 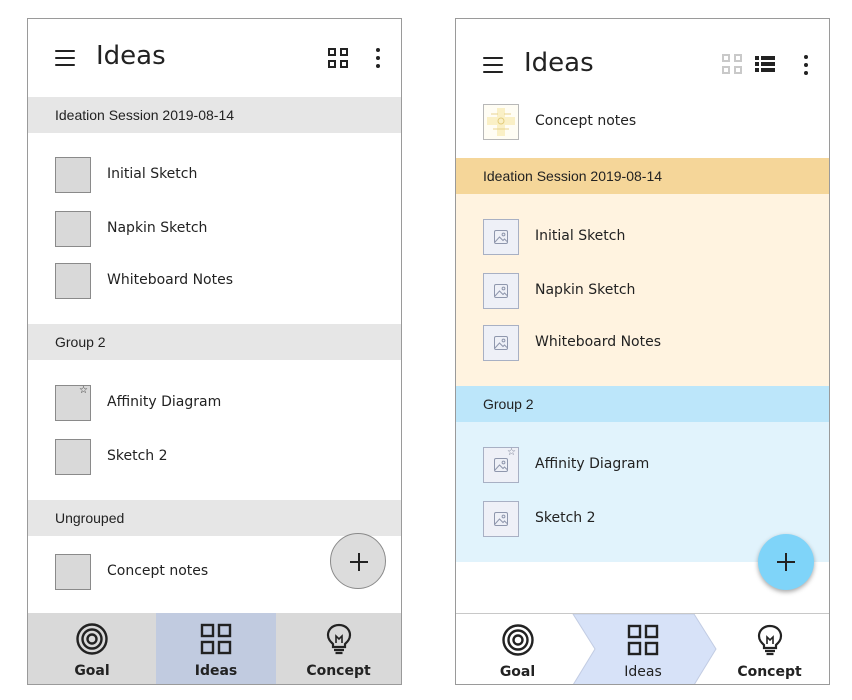 What do you see at coordinates (501, 122) in the screenshot?
I see `concept-thumbnail` at bounding box center [501, 122].